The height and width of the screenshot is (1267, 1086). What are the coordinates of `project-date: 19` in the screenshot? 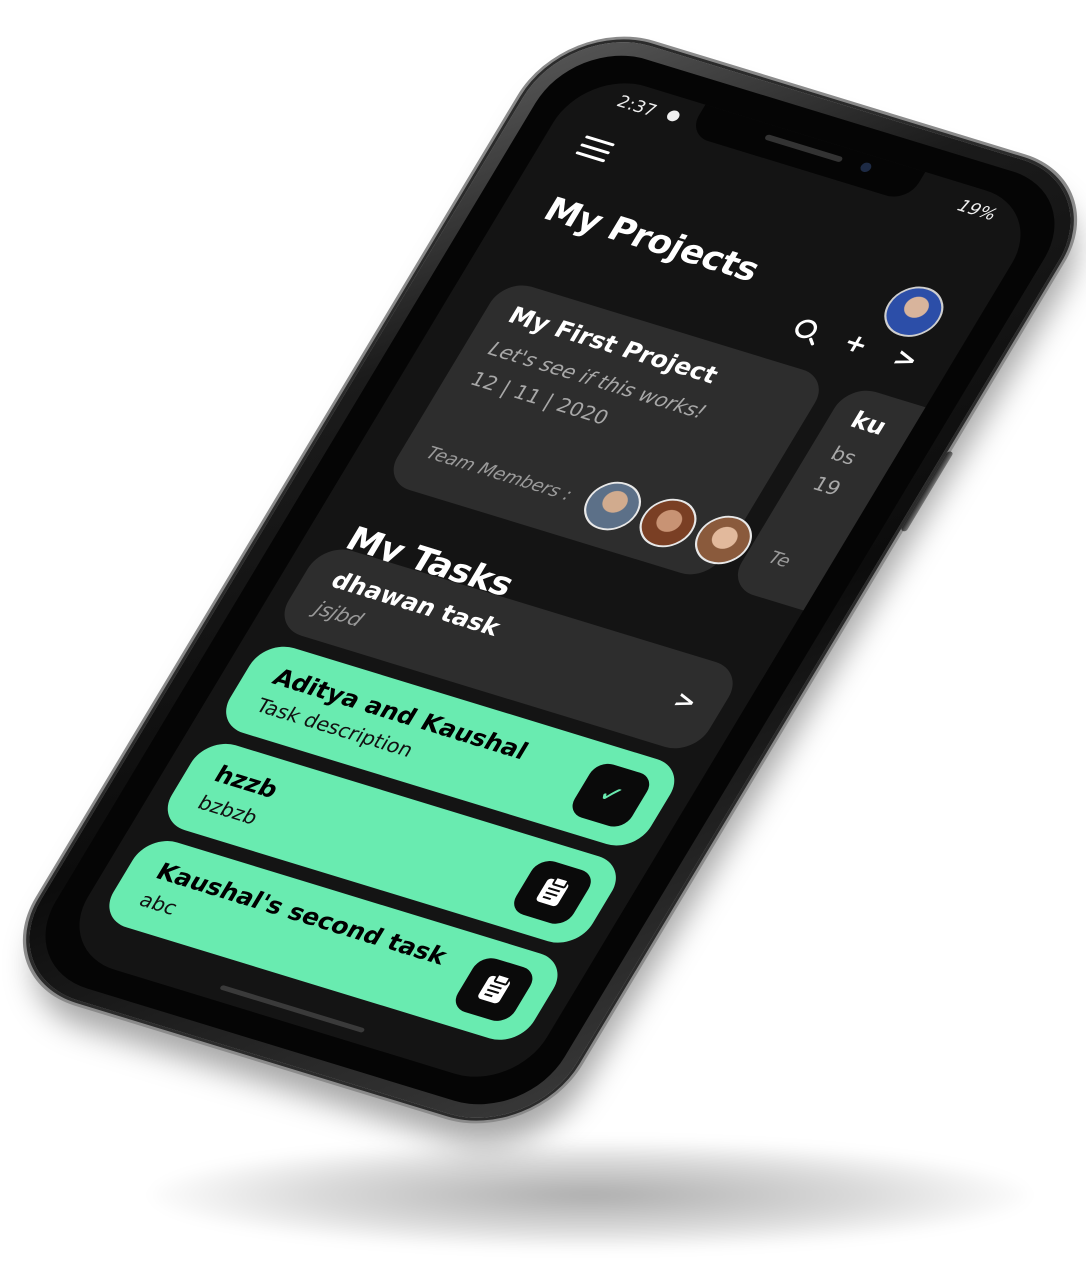 It's located at (827, 486).